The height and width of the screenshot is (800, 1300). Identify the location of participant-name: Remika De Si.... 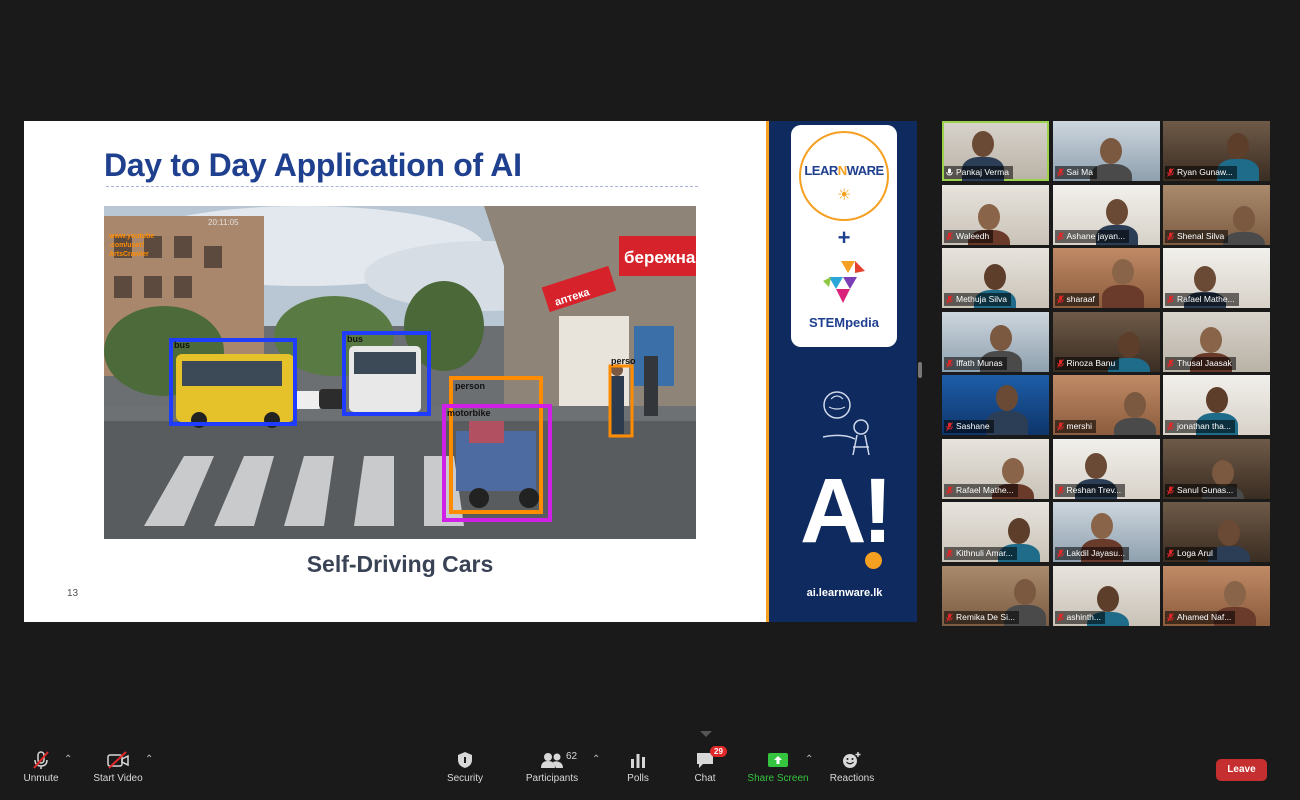
(986, 616).